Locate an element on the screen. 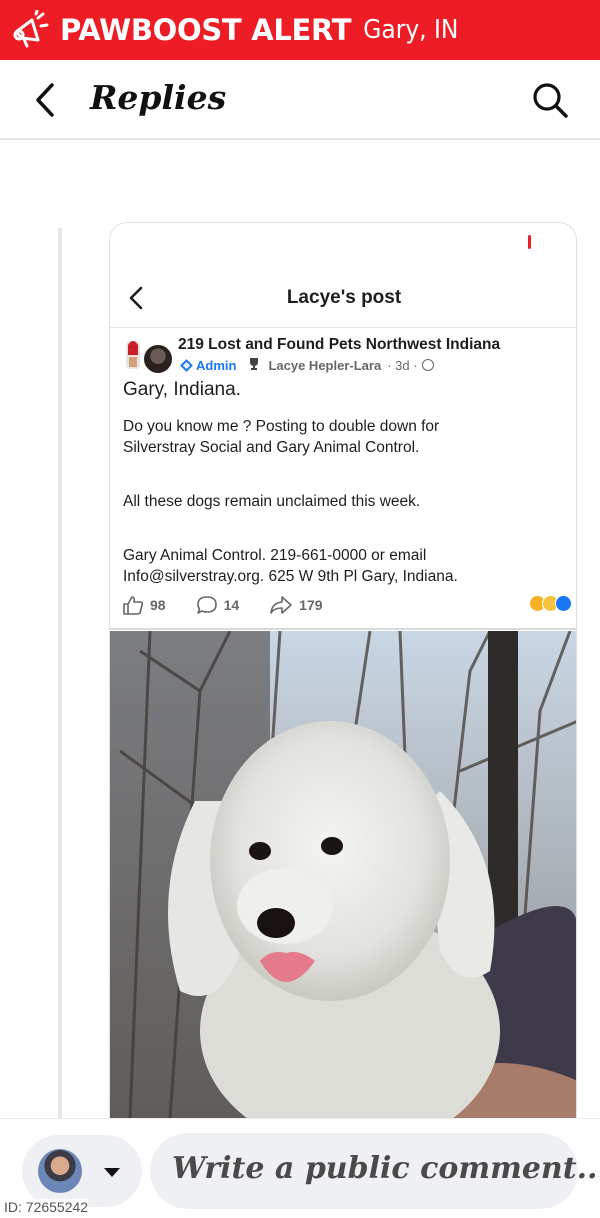 Image resolution: width=600 pixels, height=1218 pixels. banner-location: Gary, IN is located at coordinates (411, 30).